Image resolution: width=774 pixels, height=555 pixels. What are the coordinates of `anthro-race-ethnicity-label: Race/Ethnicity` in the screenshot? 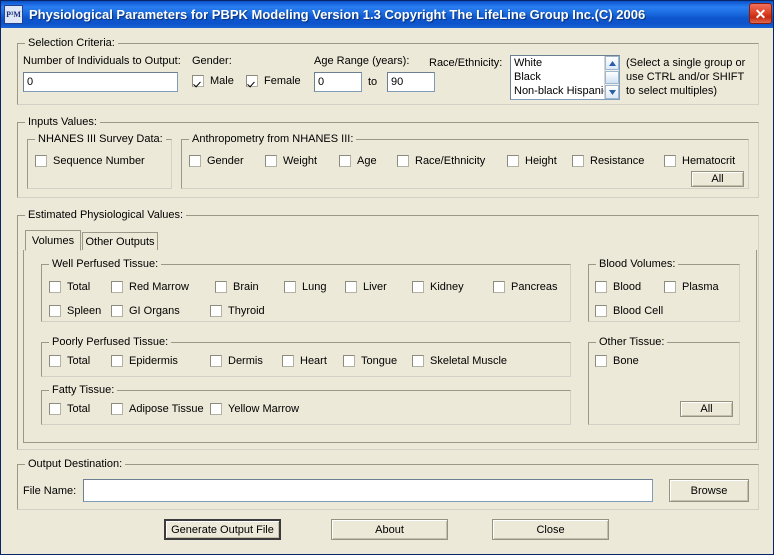 It's located at (450, 161).